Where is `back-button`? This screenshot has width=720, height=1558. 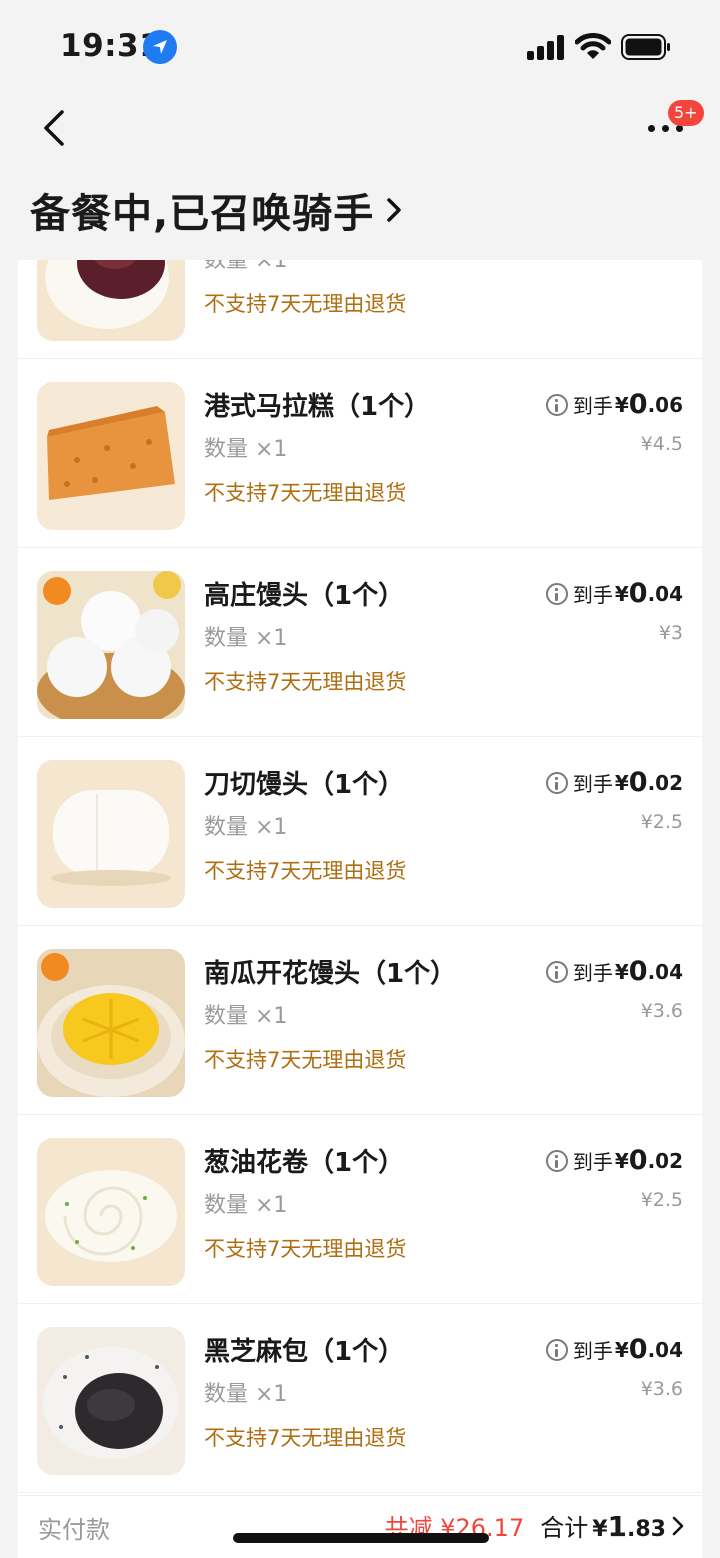
back-button is located at coordinates (54, 128).